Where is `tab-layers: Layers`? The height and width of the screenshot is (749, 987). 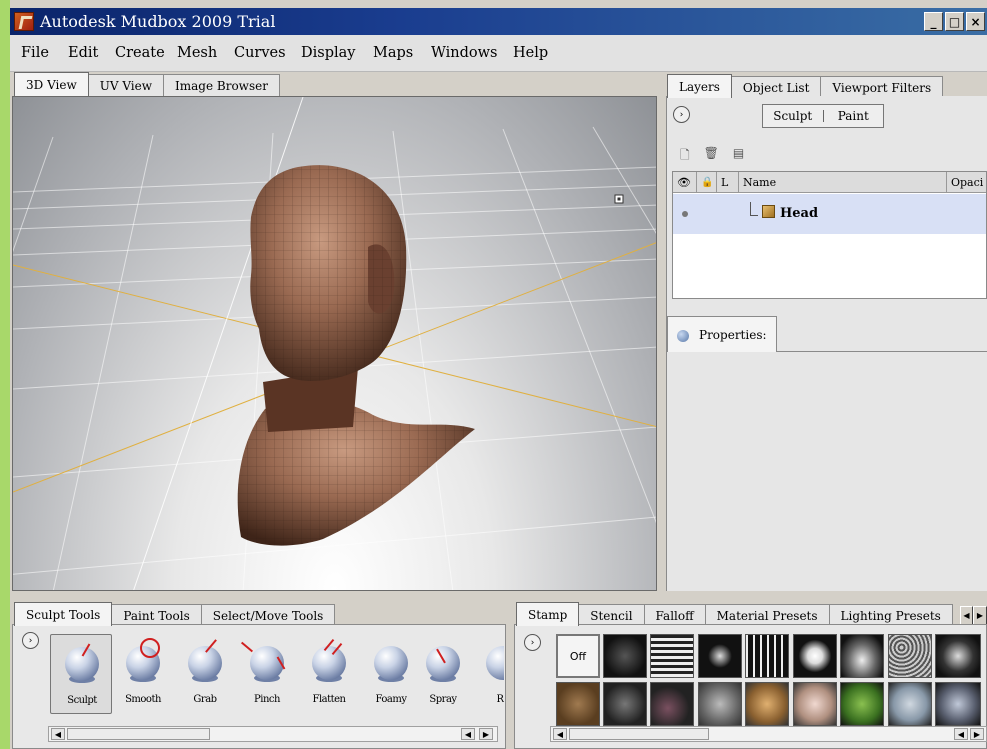
tab-layers: Layers is located at coordinates (699, 86).